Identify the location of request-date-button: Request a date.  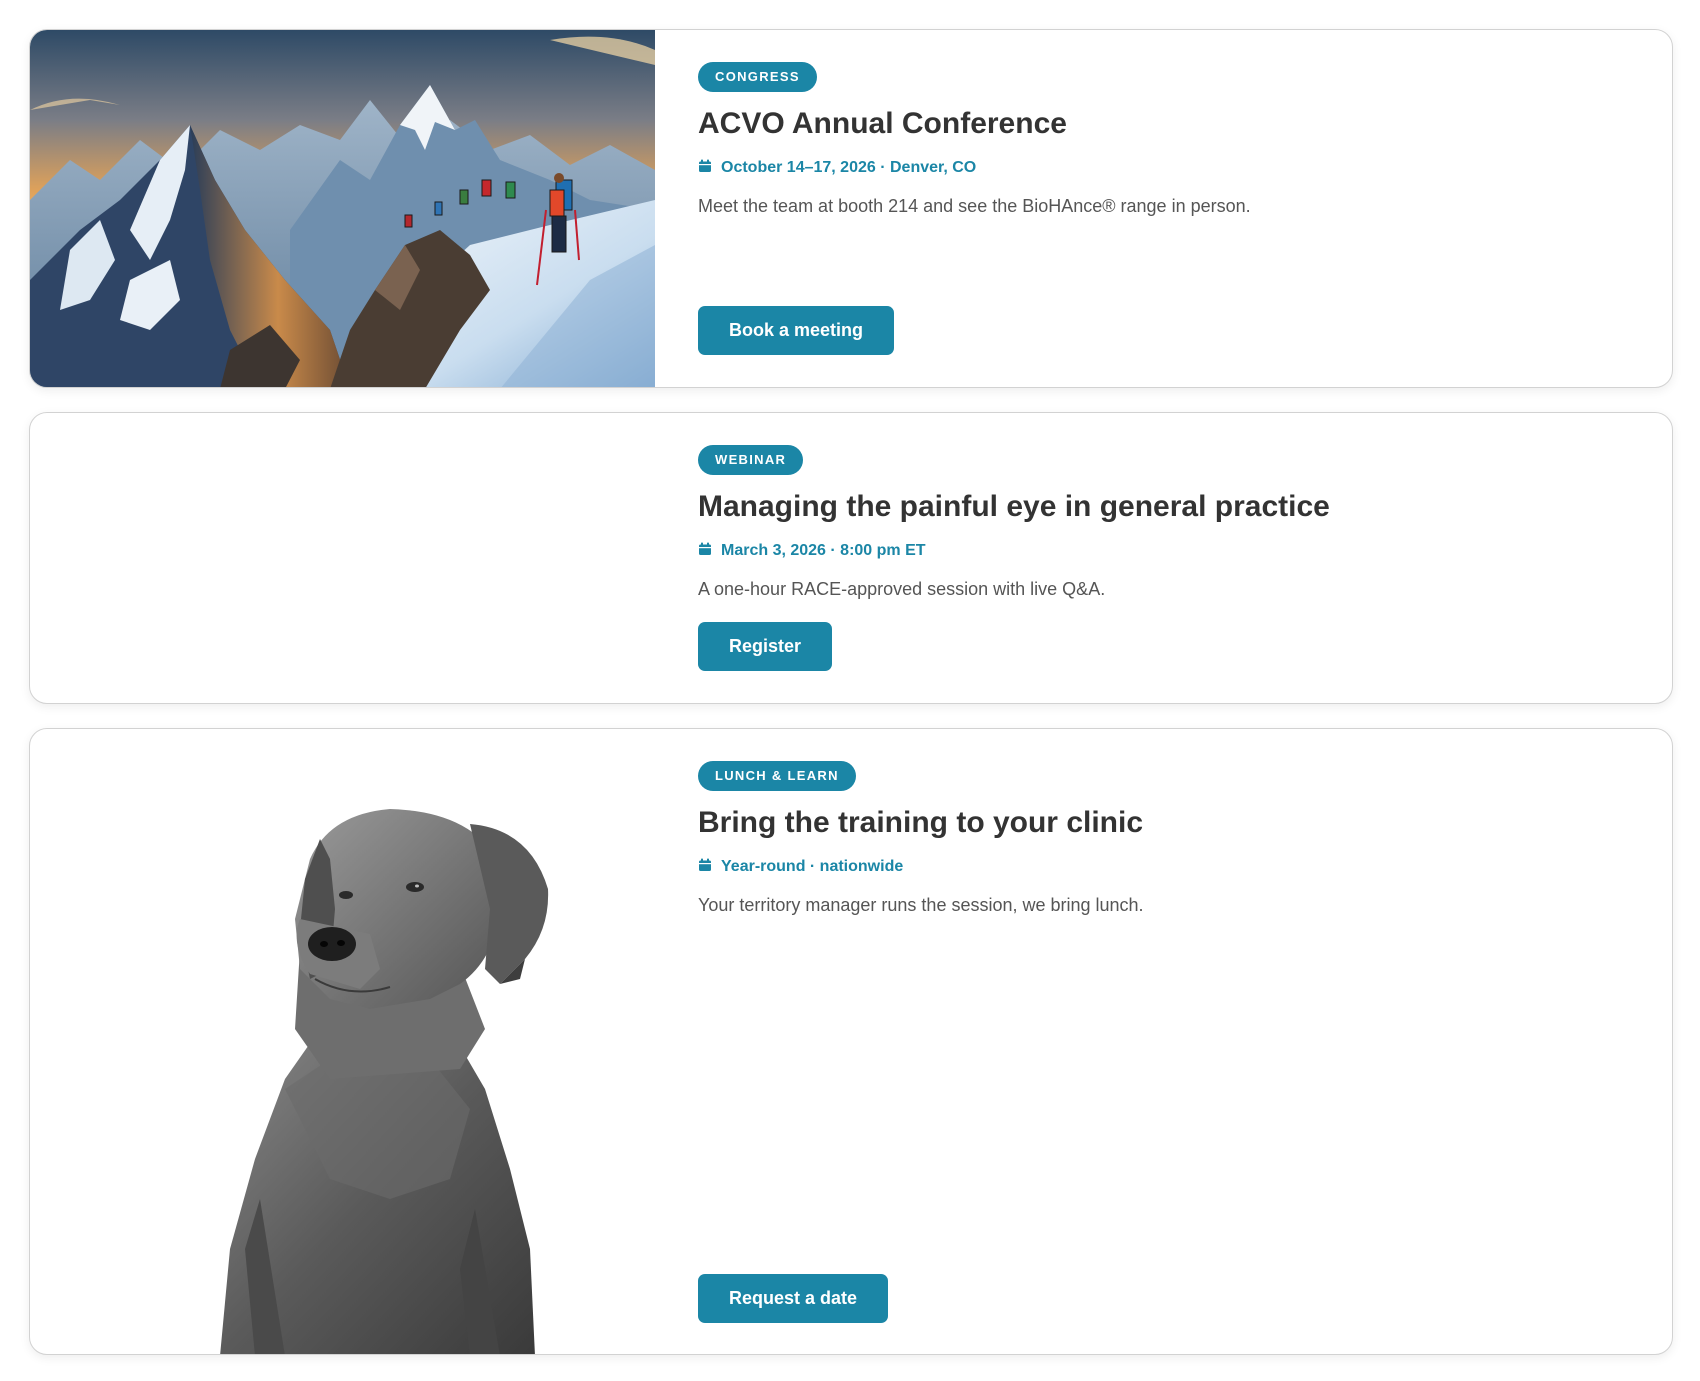
(793, 1298).